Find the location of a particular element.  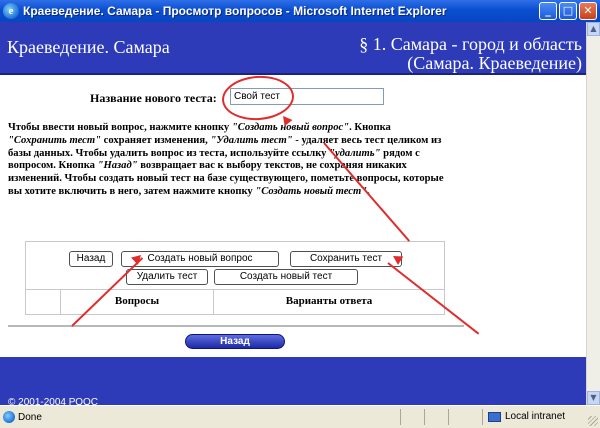

security-zone: Local intranet is located at coordinates (526, 416).